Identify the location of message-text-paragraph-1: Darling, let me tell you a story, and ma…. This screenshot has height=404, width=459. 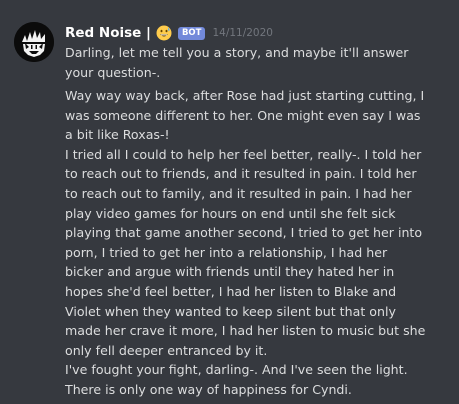
(237, 62).